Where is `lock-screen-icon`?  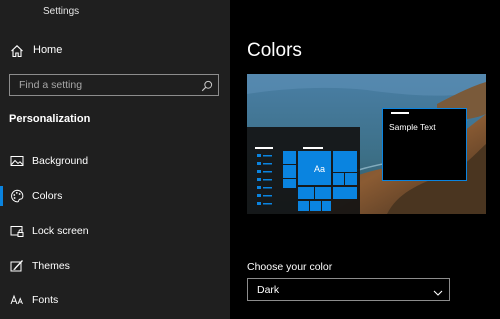 lock-screen-icon is located at coordinates (17, 231).